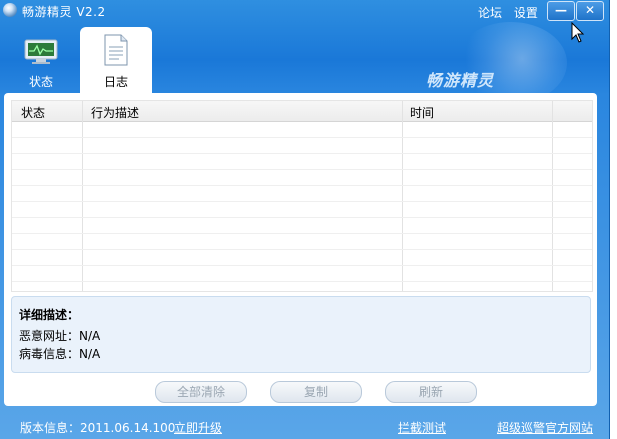 The image size is (617, 439). Describe the element at coordinates (304, 11) in the screenshot. I see `title-bar: 畅游精灵 V2.2 论坛 设置 — ✕` at that location.